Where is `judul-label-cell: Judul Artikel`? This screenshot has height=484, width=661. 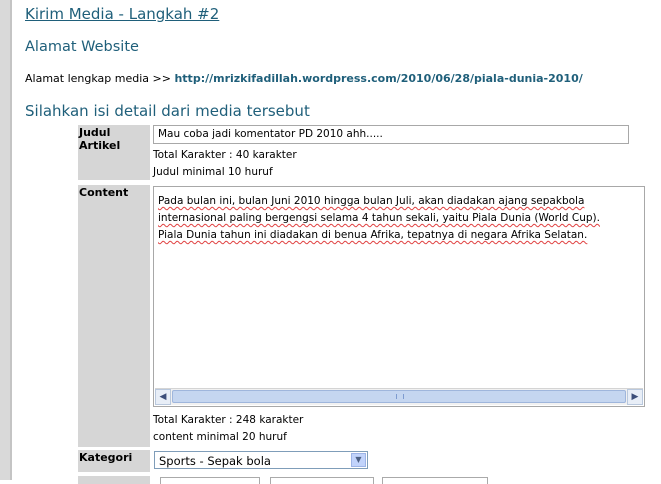 judul-label-cell: Judul Artikel is located at coordinates (114, 152).